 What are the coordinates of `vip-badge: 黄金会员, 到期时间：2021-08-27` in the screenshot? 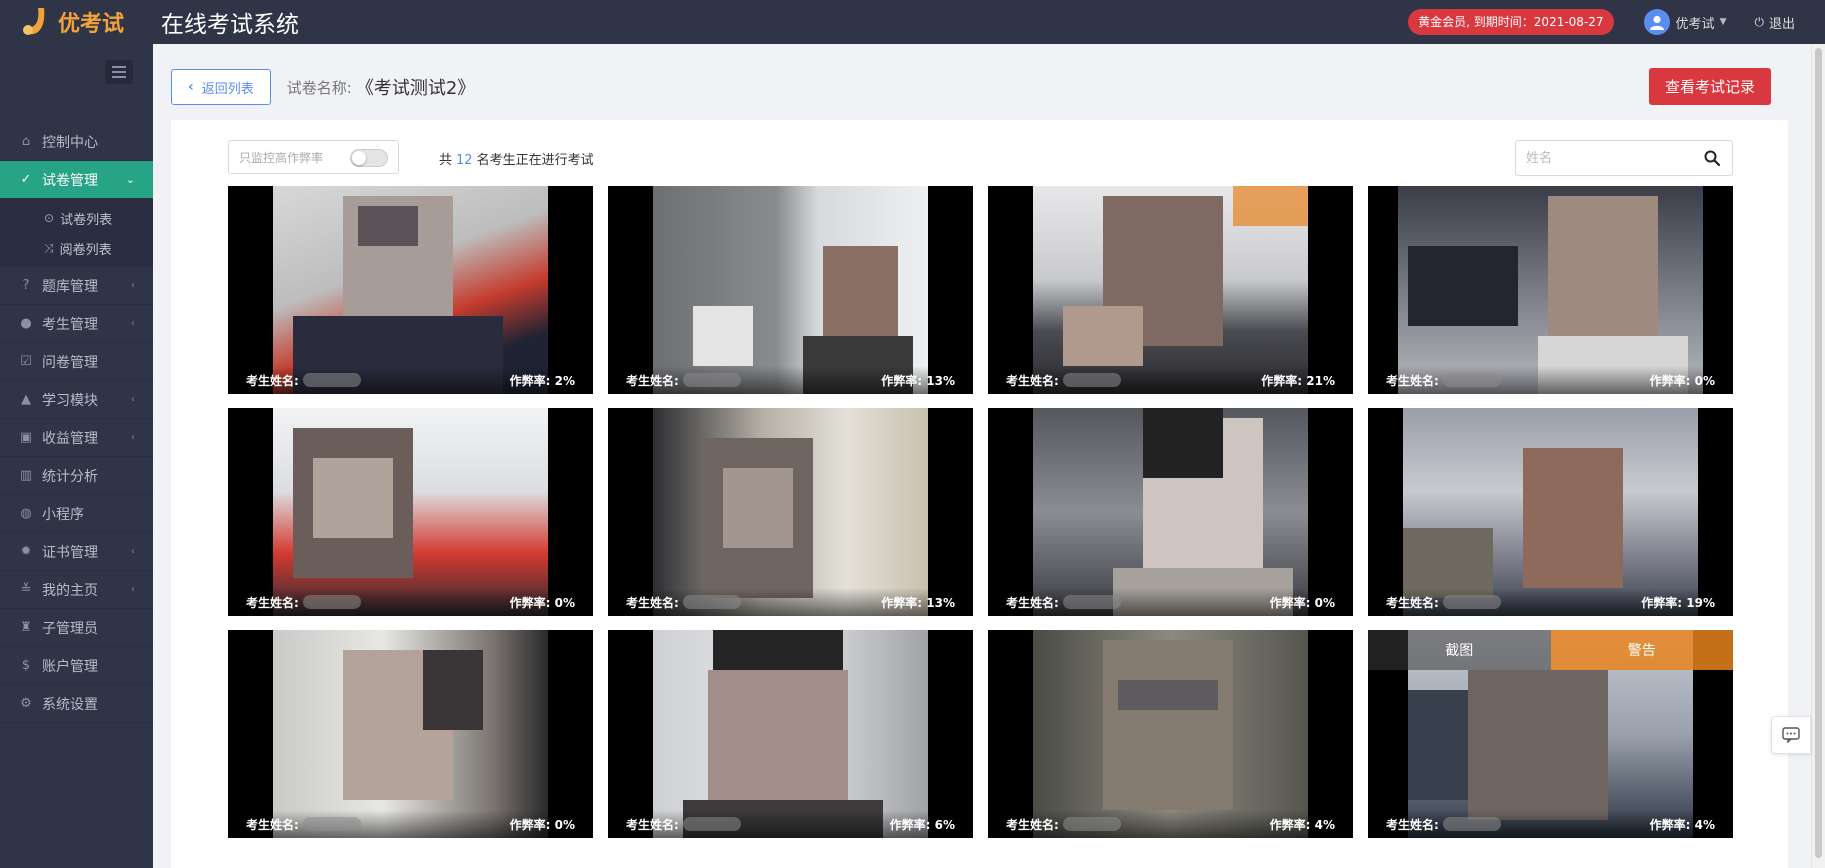 It's located at (1511, 22).